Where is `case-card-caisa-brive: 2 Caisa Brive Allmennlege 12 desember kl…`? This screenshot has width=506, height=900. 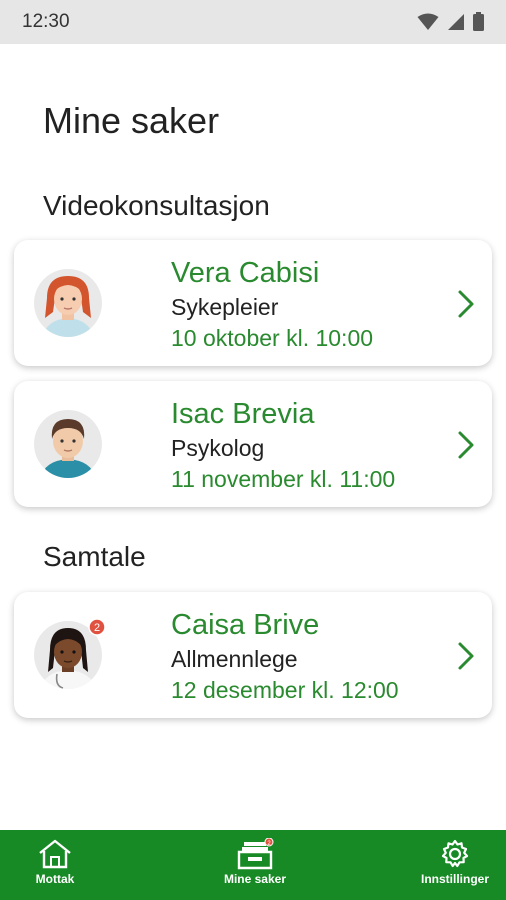 case-card-caisa-brive: 2 Caisa Brive Allmennlege 12 desember kl… is located at coordinates (253, 655).